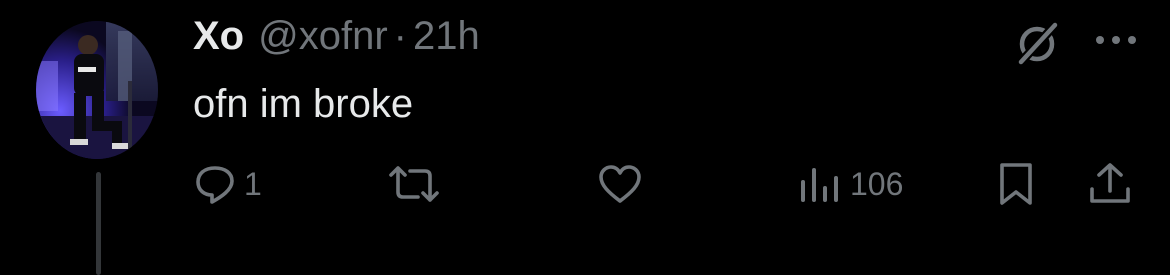 This screenshot has width=1170, height=275. What do you see at coordinates (414, 184) in the screenshot?
I see `repost-icon` at bounding box center [414, 184].